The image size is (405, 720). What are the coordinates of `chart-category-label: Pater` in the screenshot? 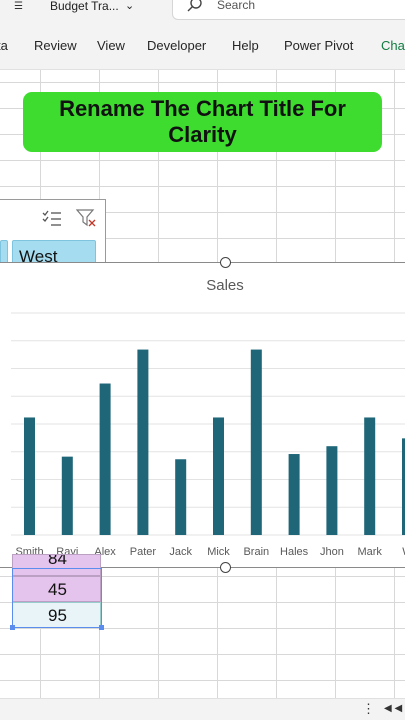 It's located at (143, 552).